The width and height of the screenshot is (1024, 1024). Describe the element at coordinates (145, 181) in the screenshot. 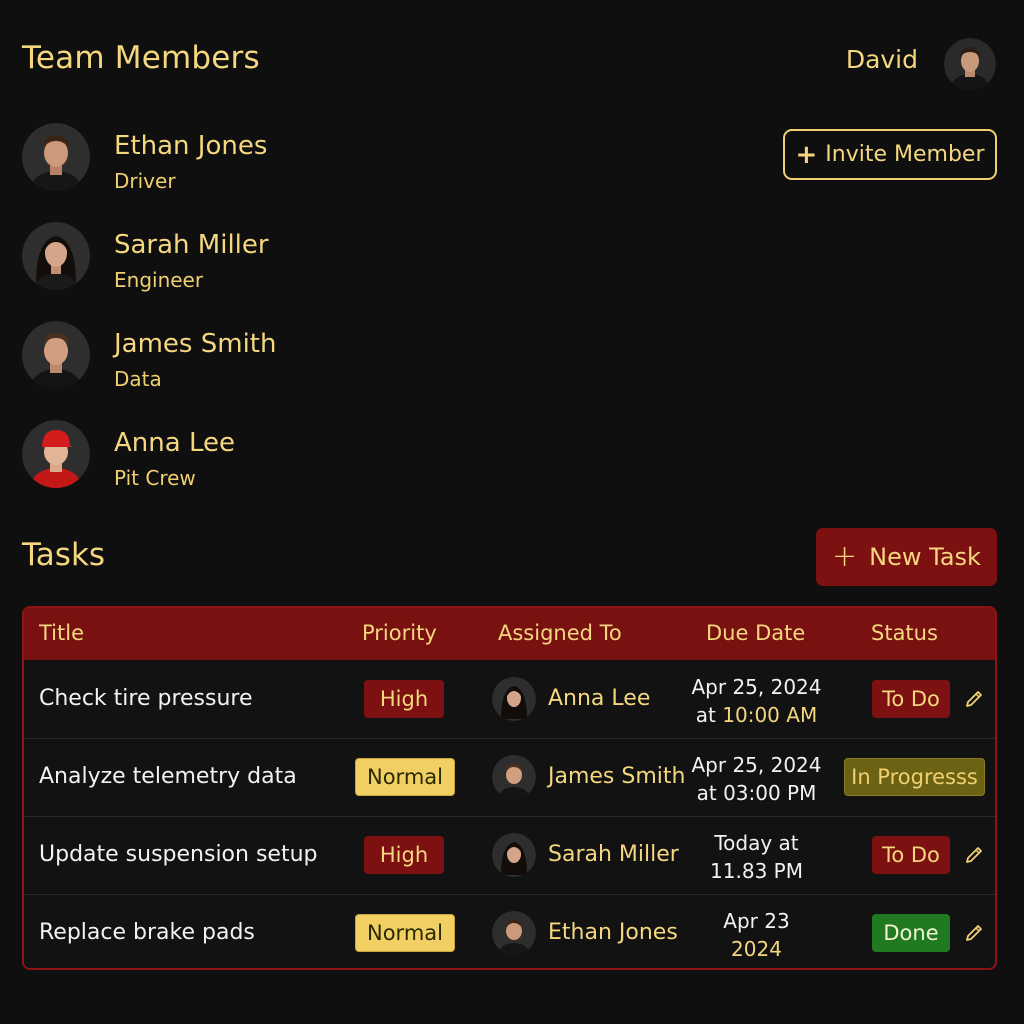

I see `member-role: Driver` at that location.